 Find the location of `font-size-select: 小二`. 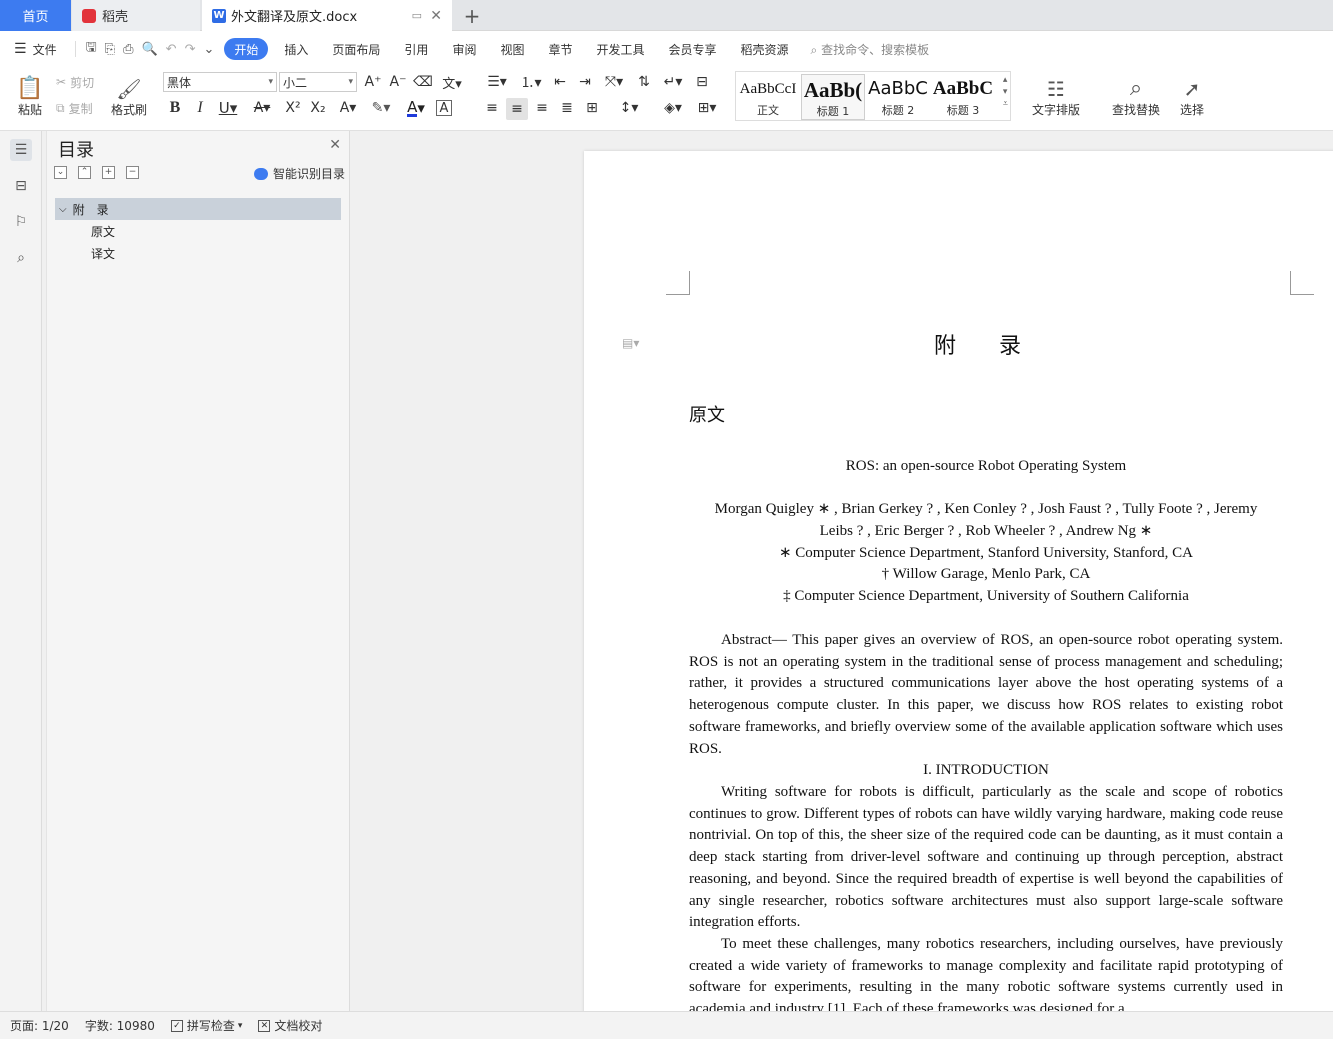

font-size-select: 小二 is located at coordinates (318, 82).